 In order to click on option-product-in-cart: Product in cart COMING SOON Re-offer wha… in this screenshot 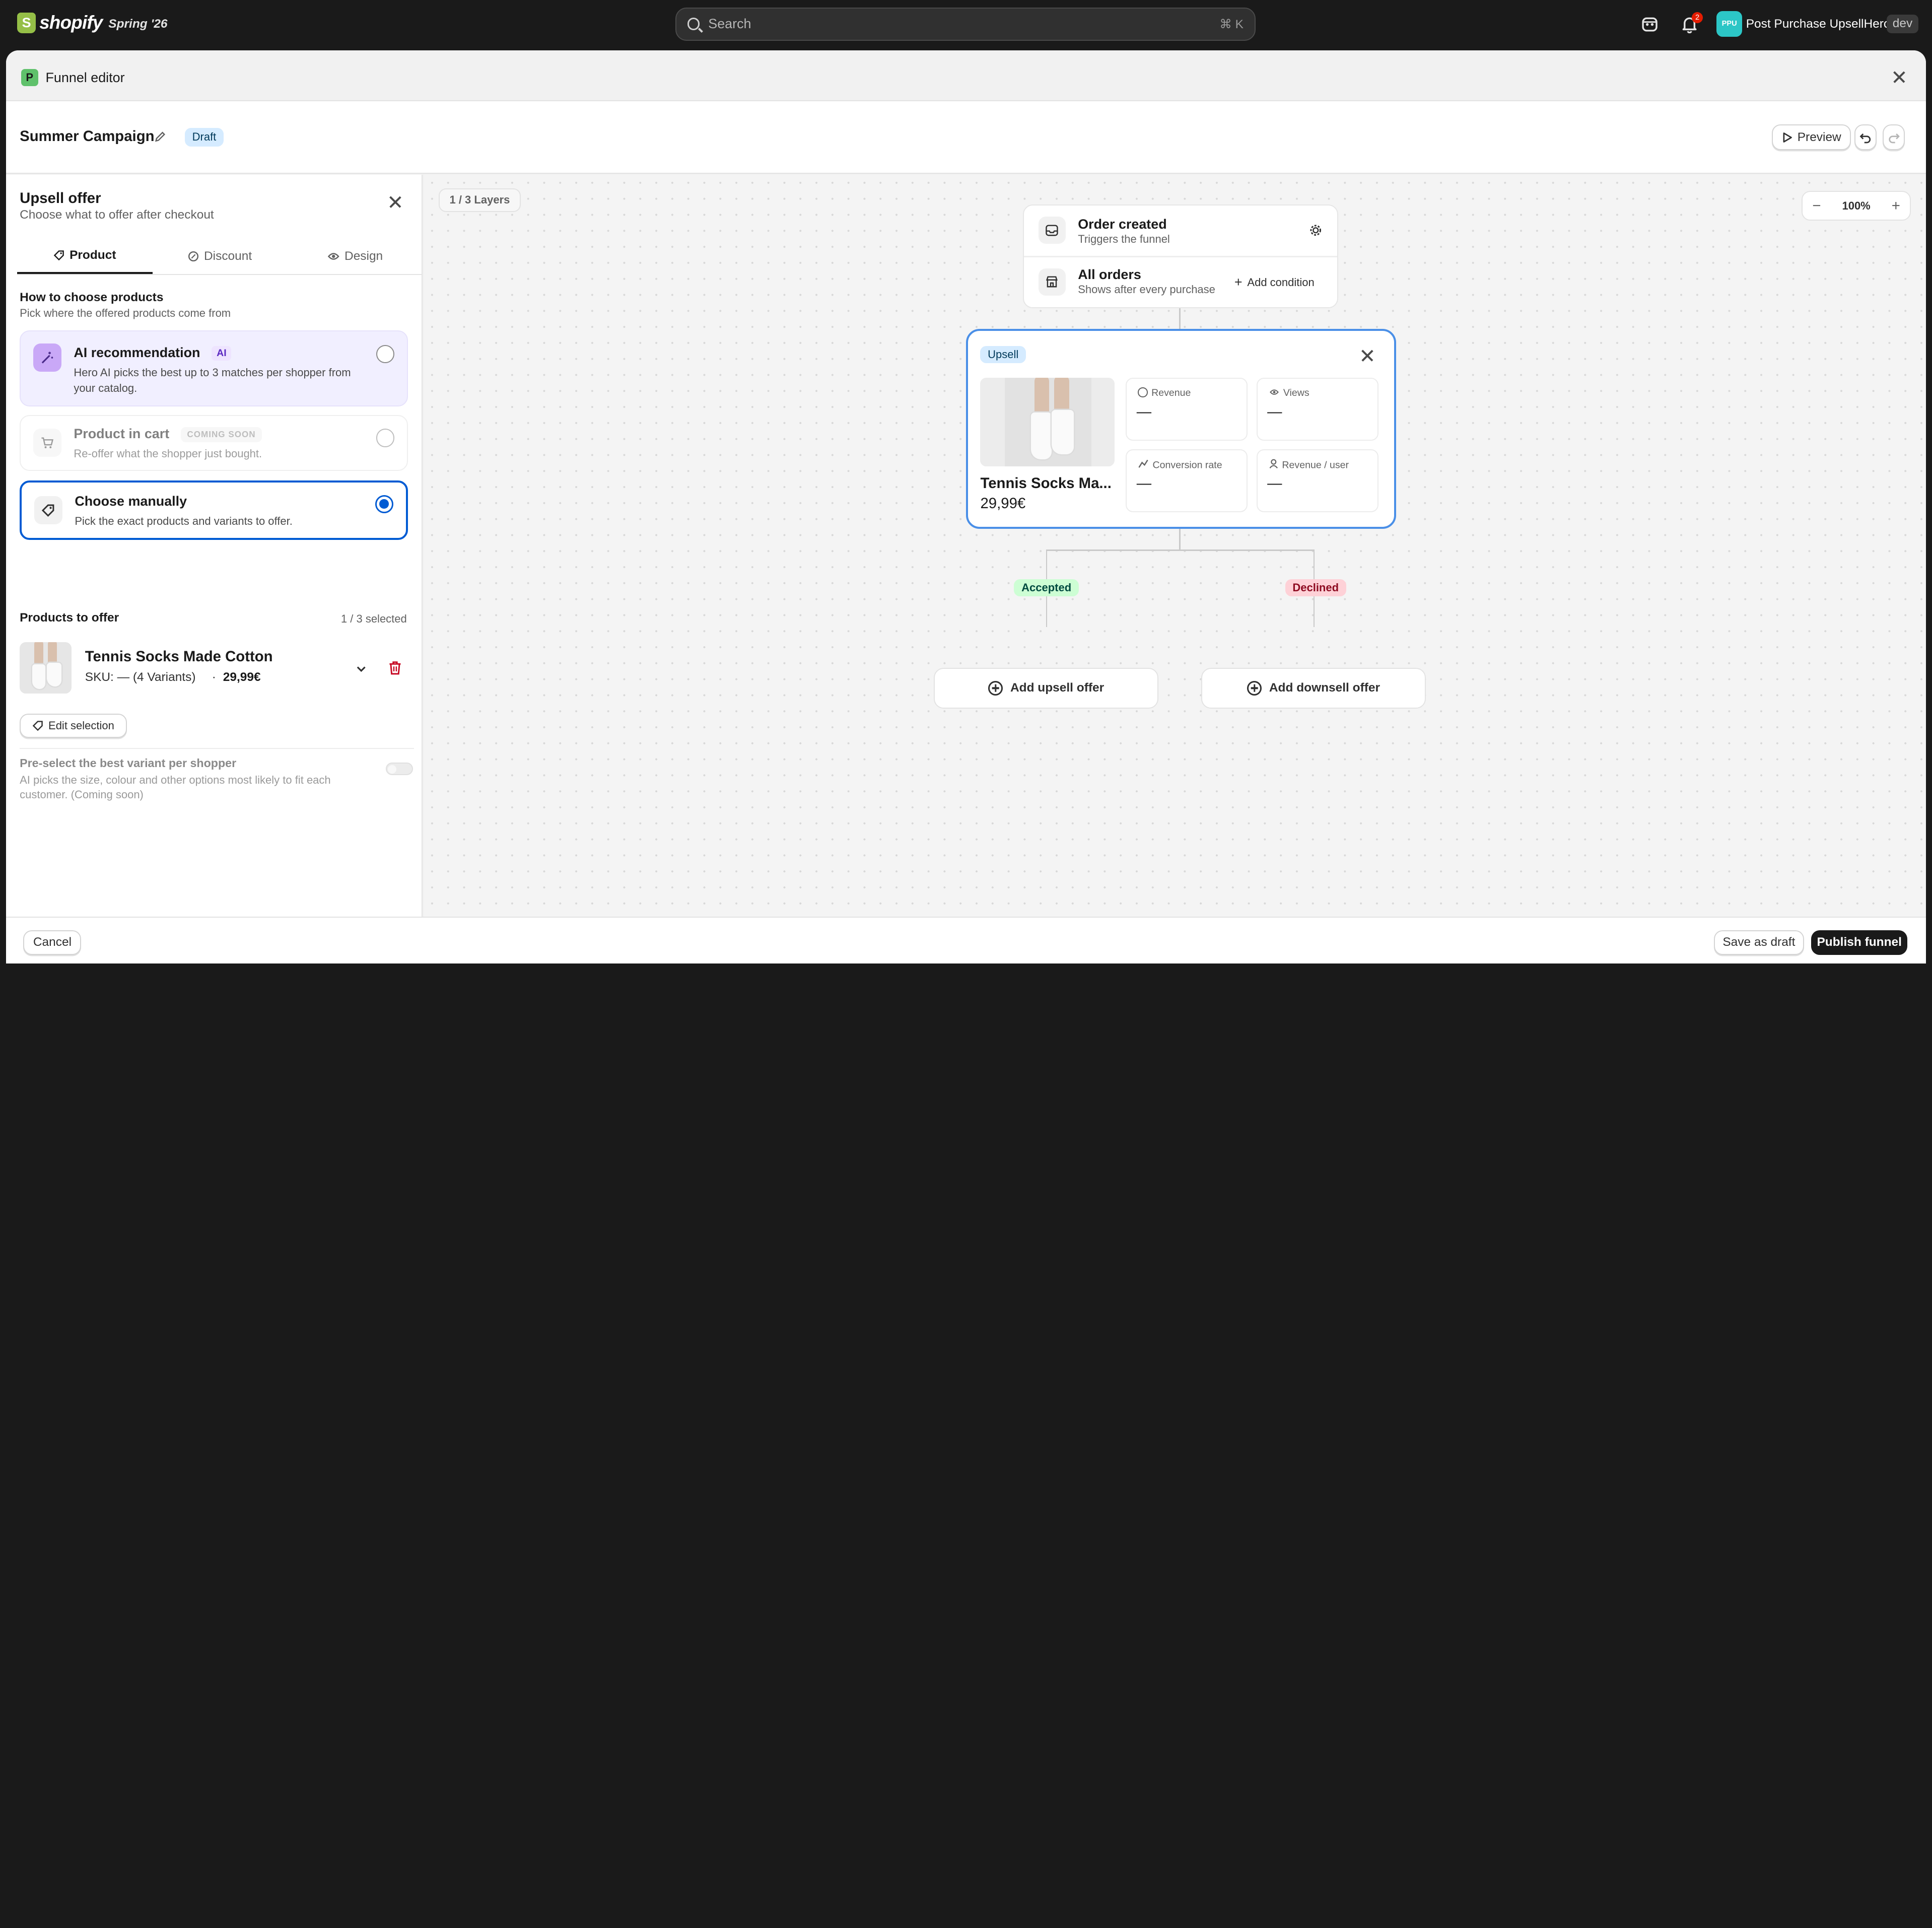, I will do `click(214, 443)`.